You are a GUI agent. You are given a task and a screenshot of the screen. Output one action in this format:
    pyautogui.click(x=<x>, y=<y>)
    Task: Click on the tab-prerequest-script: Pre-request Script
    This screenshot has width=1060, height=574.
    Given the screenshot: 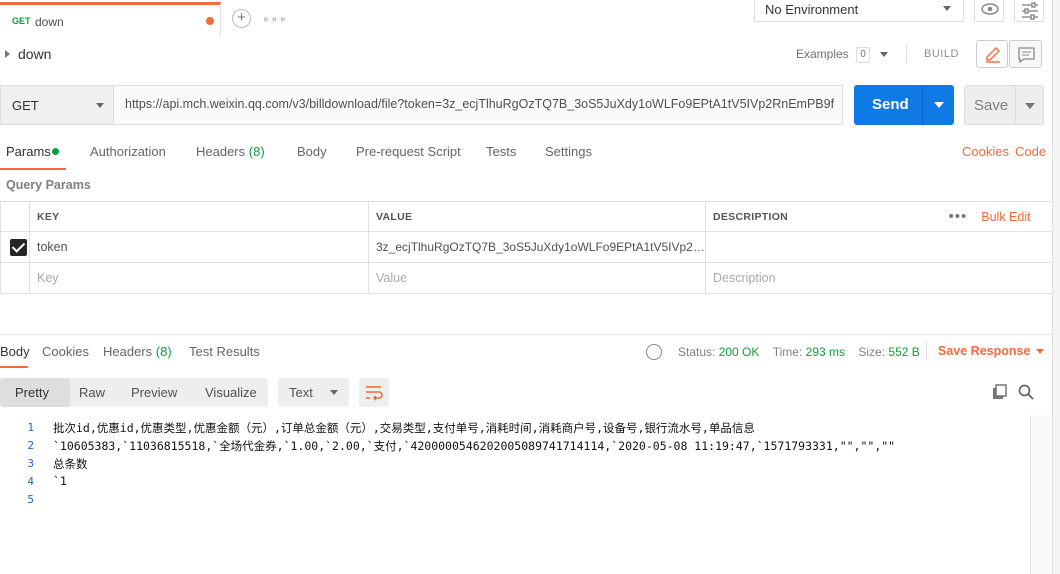 What is the action you would take?
    pyautogui.click(x=408, y=151)
    